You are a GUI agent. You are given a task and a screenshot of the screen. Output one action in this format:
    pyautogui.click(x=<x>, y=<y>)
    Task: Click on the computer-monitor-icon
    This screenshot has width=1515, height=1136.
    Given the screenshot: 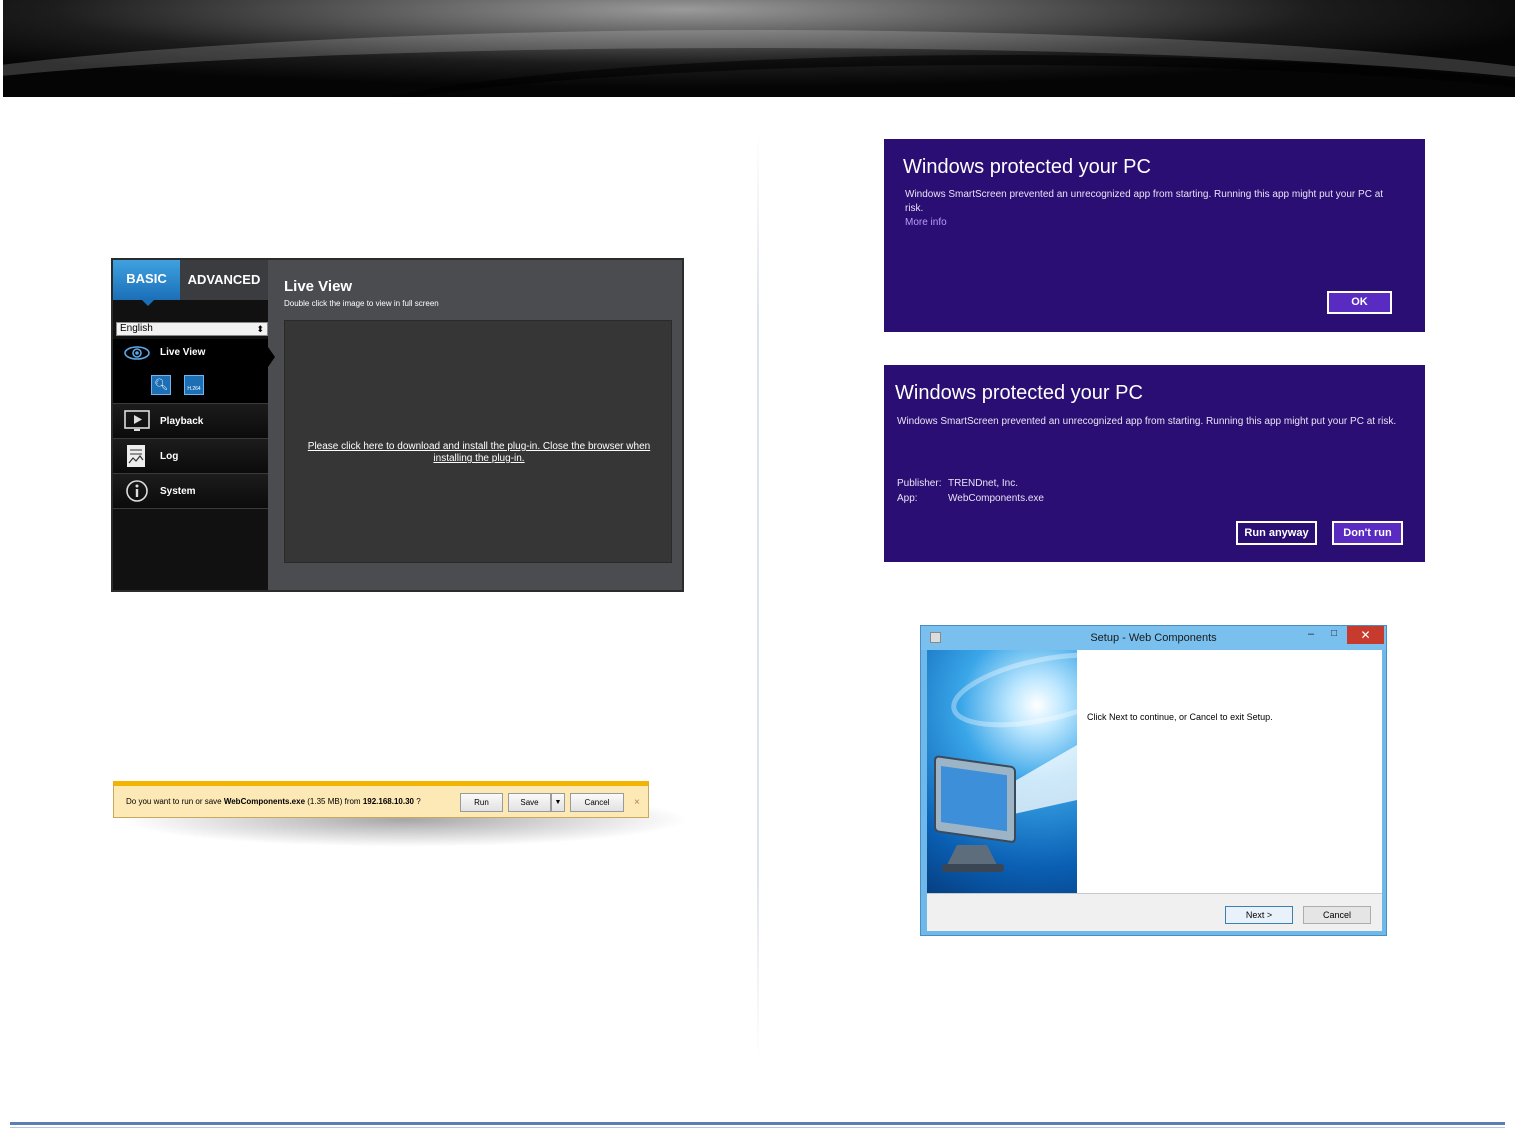 What is the action you would take?
    pyautogui.click(x=1005, y=762)
    